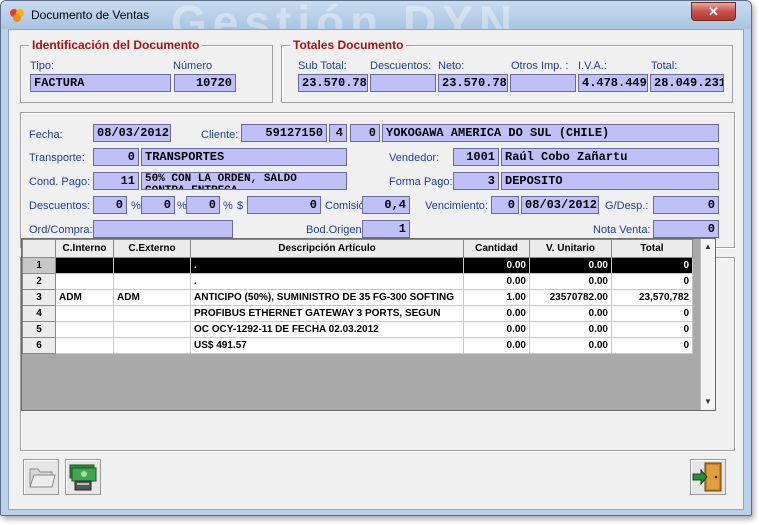  I want to click on row-number: 2, so click(39, 281).